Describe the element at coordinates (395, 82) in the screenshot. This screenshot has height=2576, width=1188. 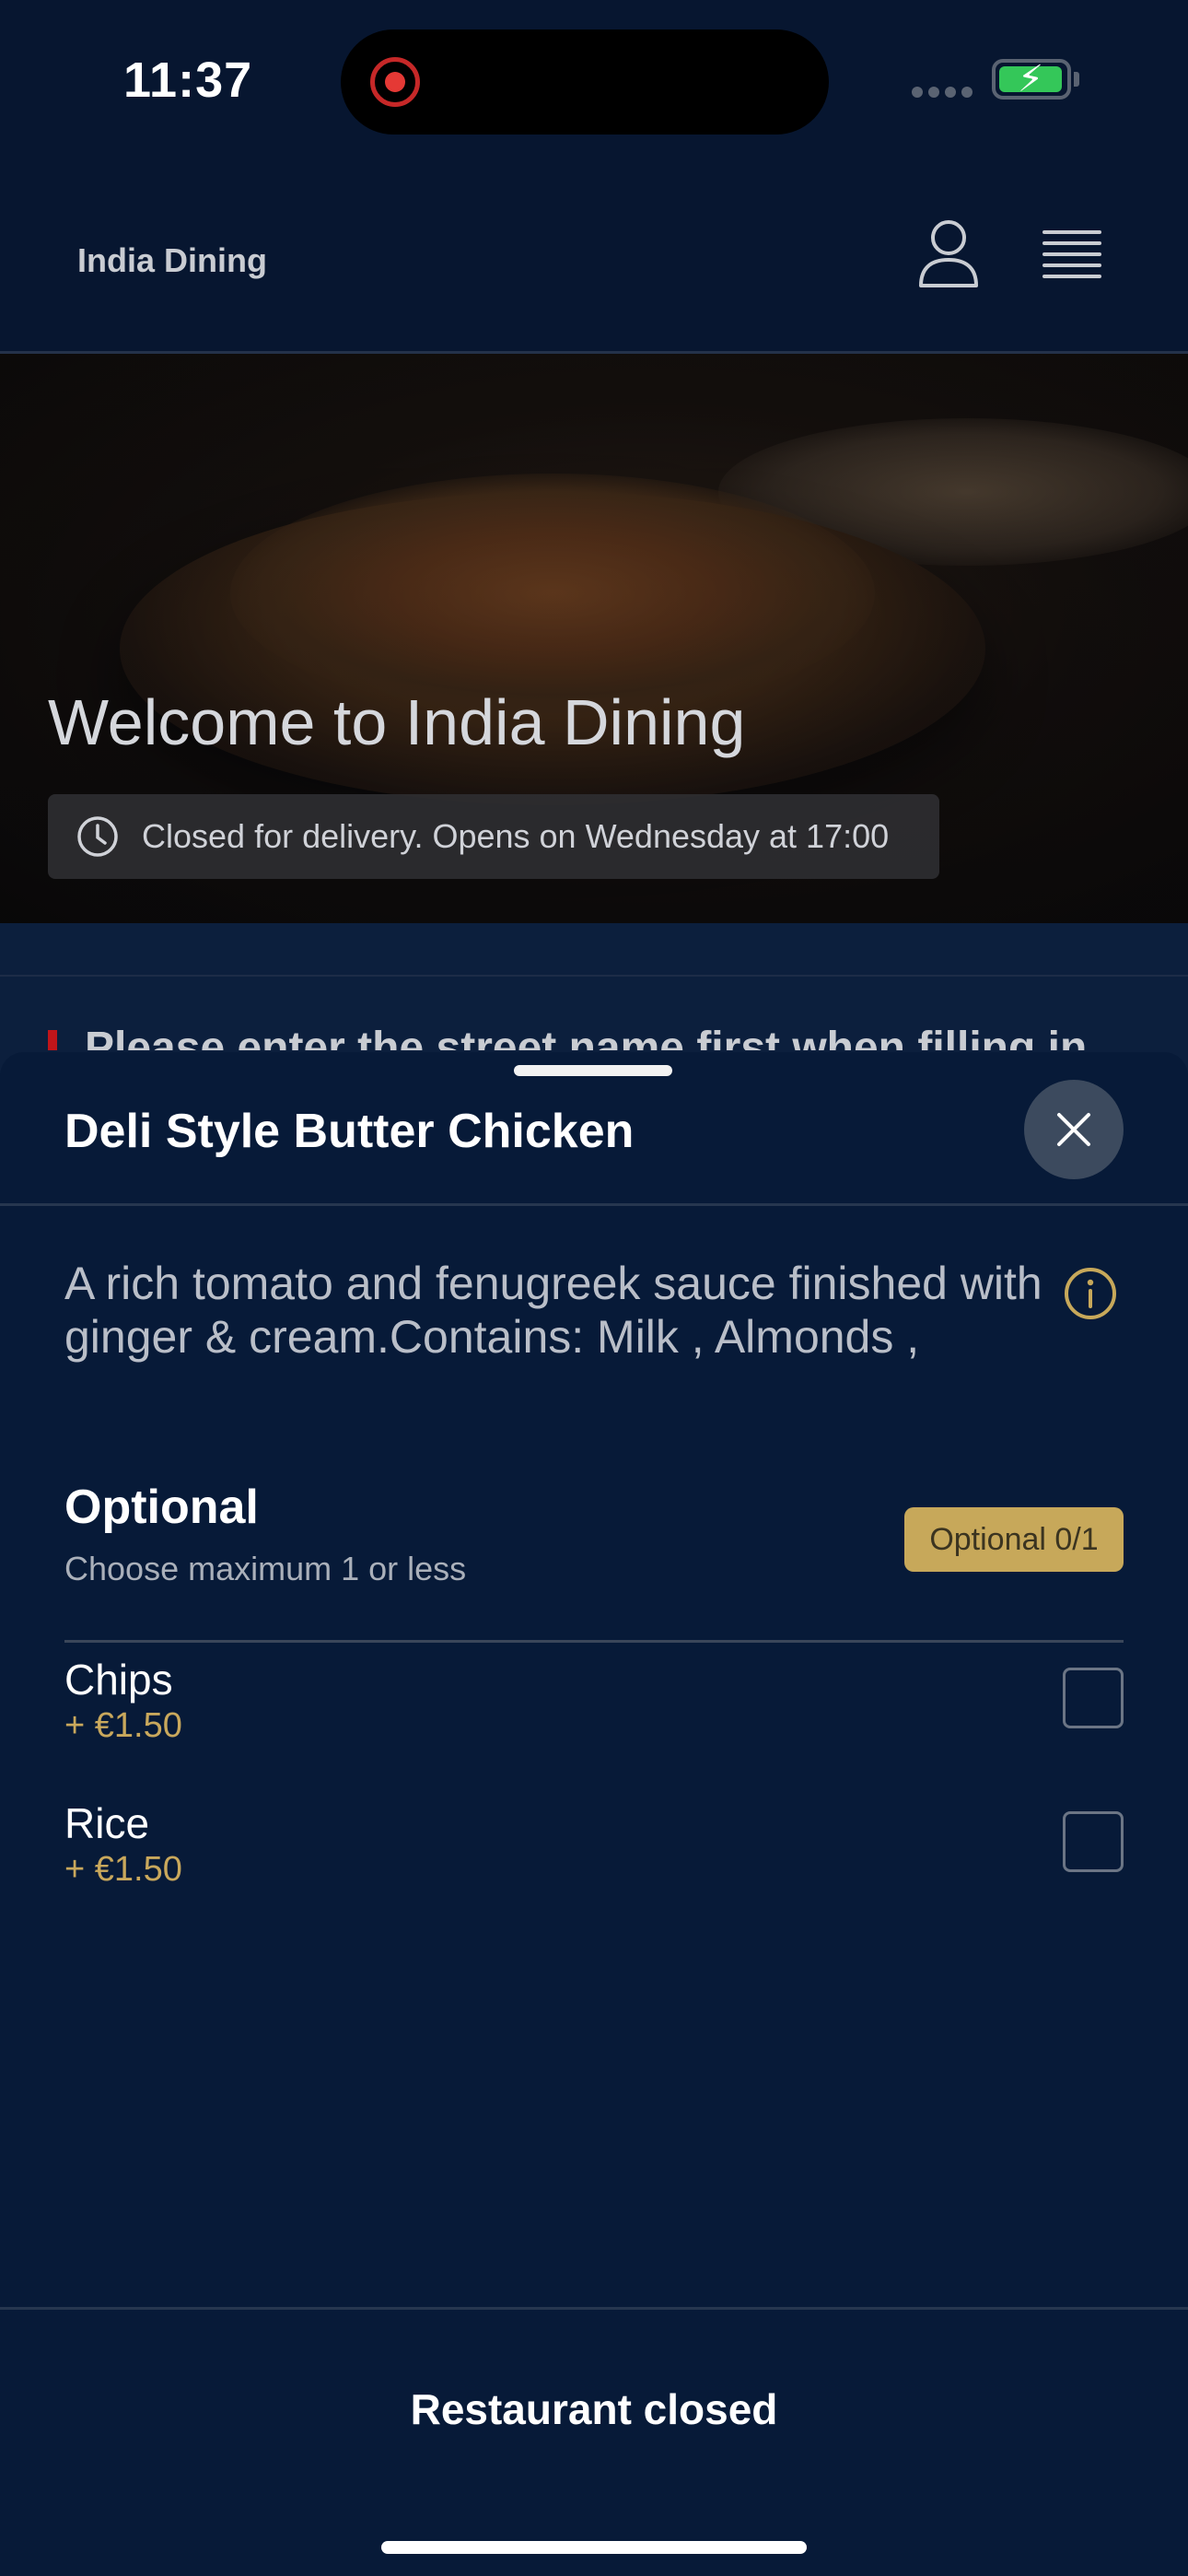
I see `recording-icon` at that location.